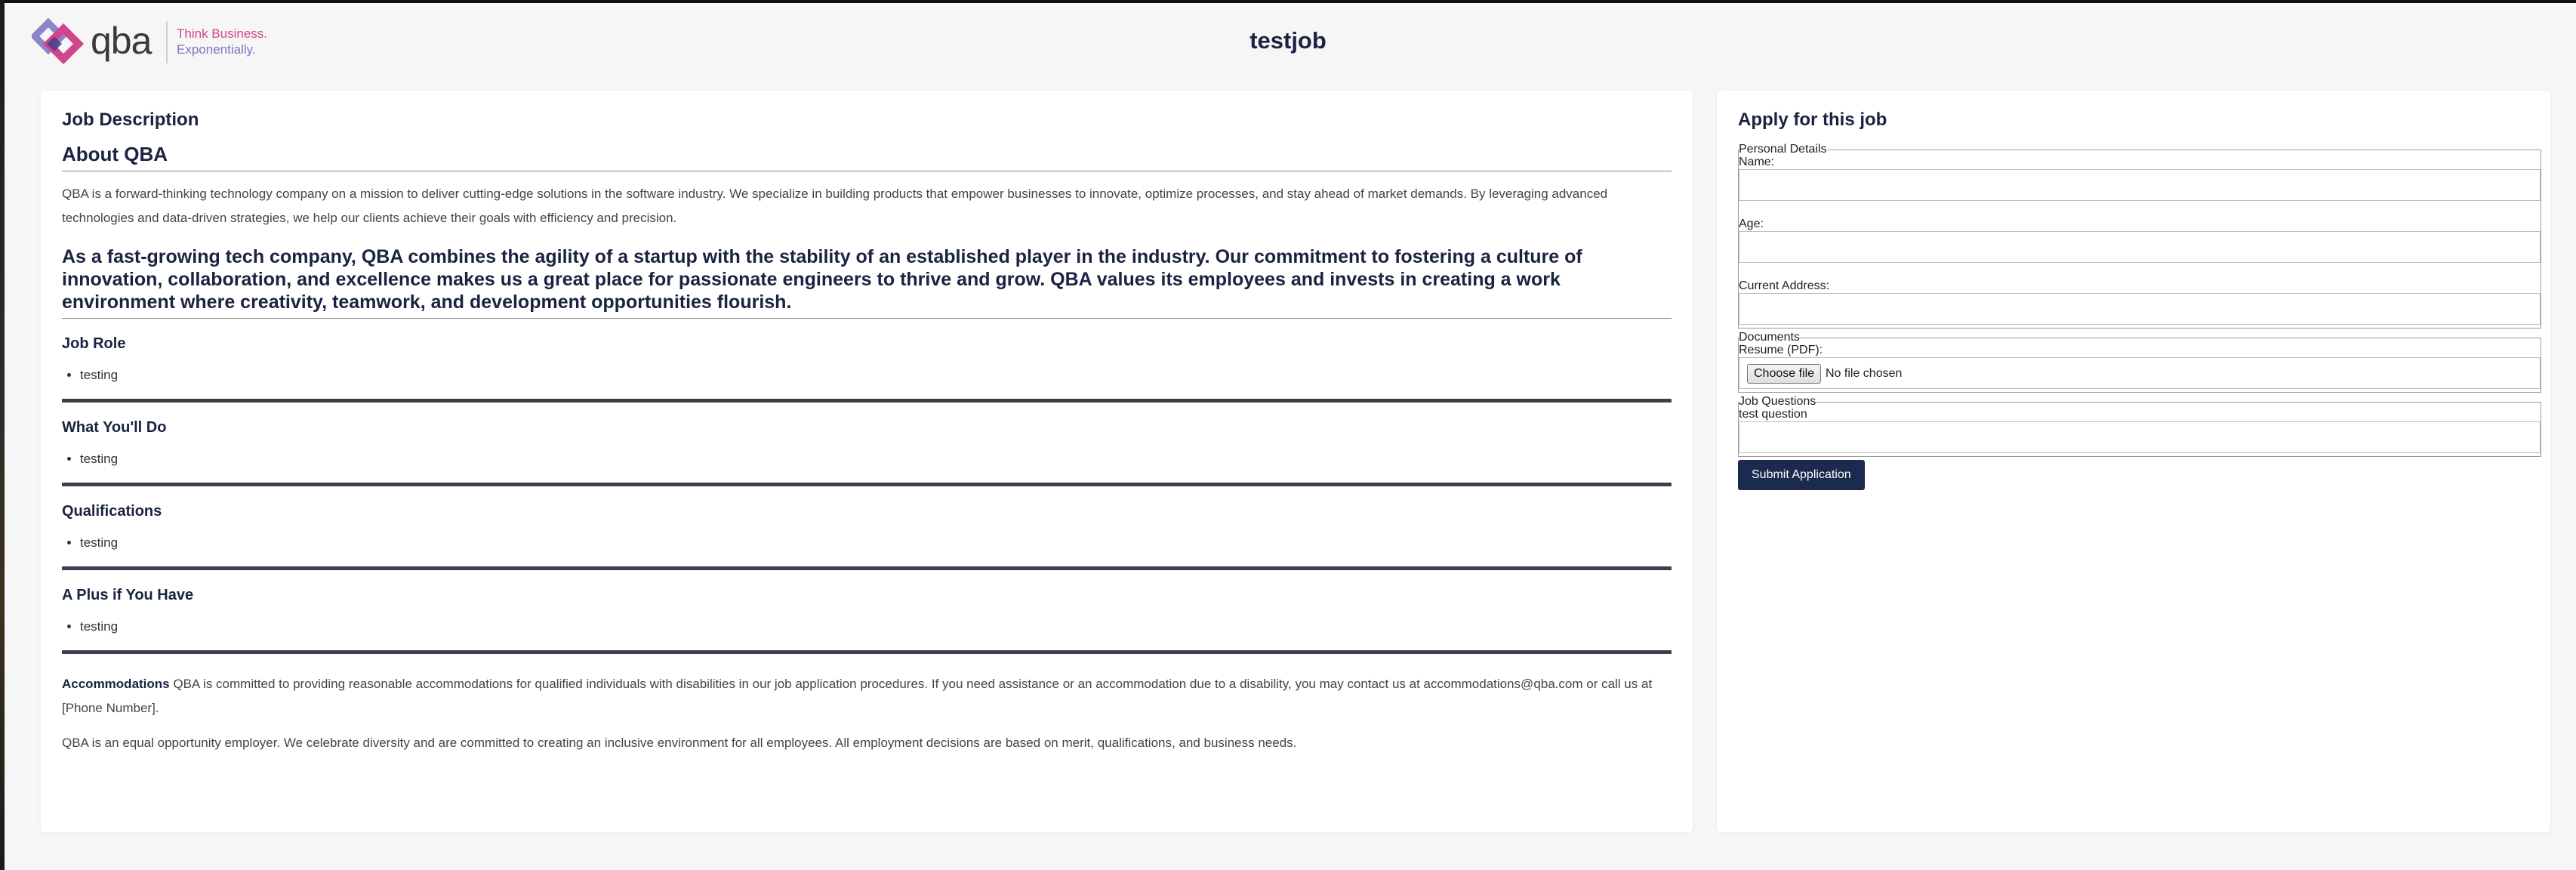 The width and height of the screenshot is (2576, 870). Describe the element at coordinates (1784, 374) in the screenshot. I see `choose-file-button: Choose file` at that location.